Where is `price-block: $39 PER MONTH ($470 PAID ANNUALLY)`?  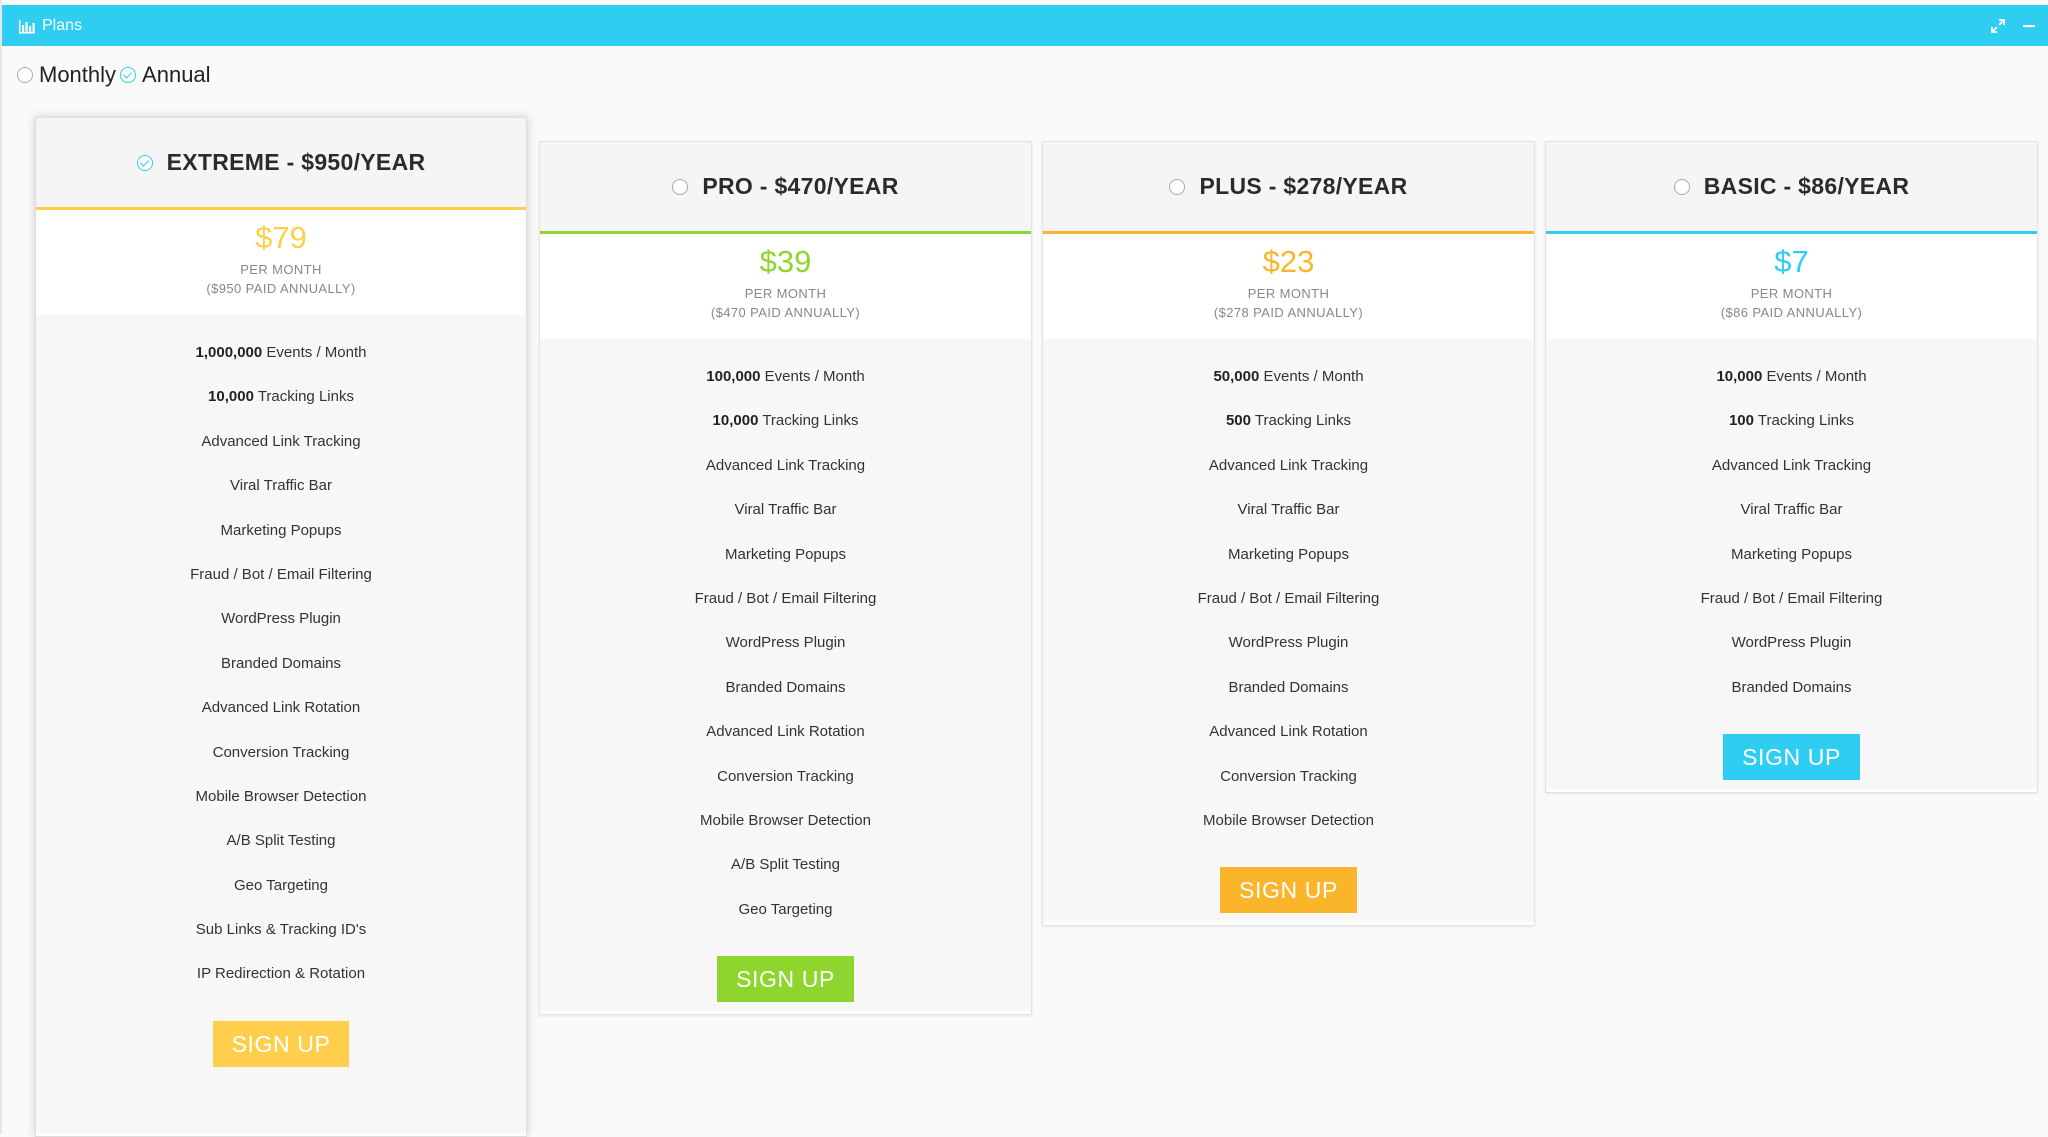
price-block: $39 PER MONTH ($470 PAID ANNUALLY) is located at coordinates (785, 286).